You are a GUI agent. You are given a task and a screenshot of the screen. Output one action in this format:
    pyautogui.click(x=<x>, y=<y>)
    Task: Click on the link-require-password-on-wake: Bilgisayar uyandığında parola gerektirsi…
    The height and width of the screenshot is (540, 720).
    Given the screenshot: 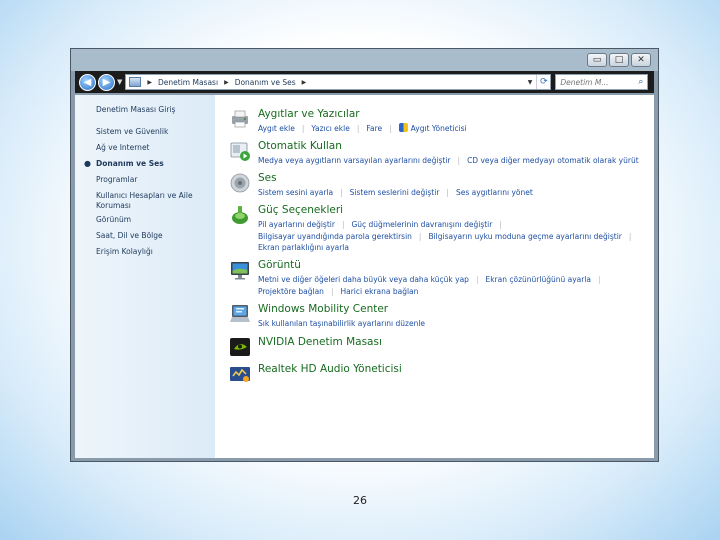 What is the action you would take?
    pyautogui.click(x=335, y=236)
    